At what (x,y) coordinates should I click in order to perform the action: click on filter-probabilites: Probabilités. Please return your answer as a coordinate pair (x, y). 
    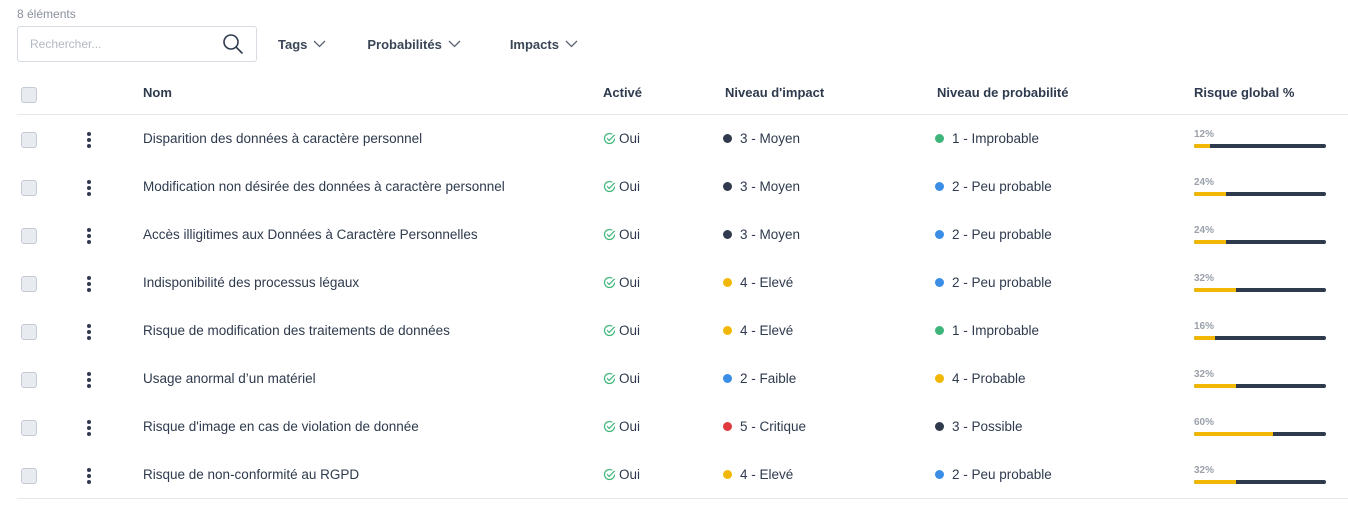
    Looking at the image, I should click on (414, 44).